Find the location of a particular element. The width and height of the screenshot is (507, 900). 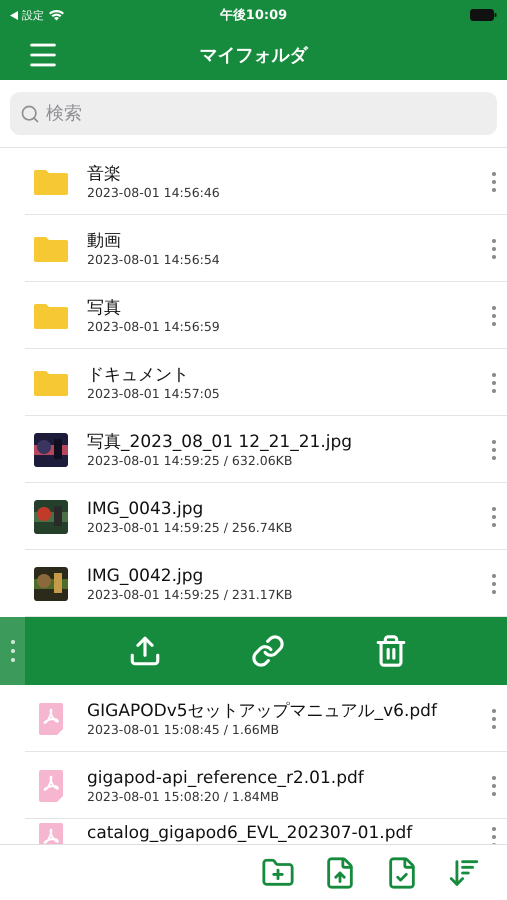

file-row: 写真 2023-08-01 14:56:59 is located at coordinates (253, 315).